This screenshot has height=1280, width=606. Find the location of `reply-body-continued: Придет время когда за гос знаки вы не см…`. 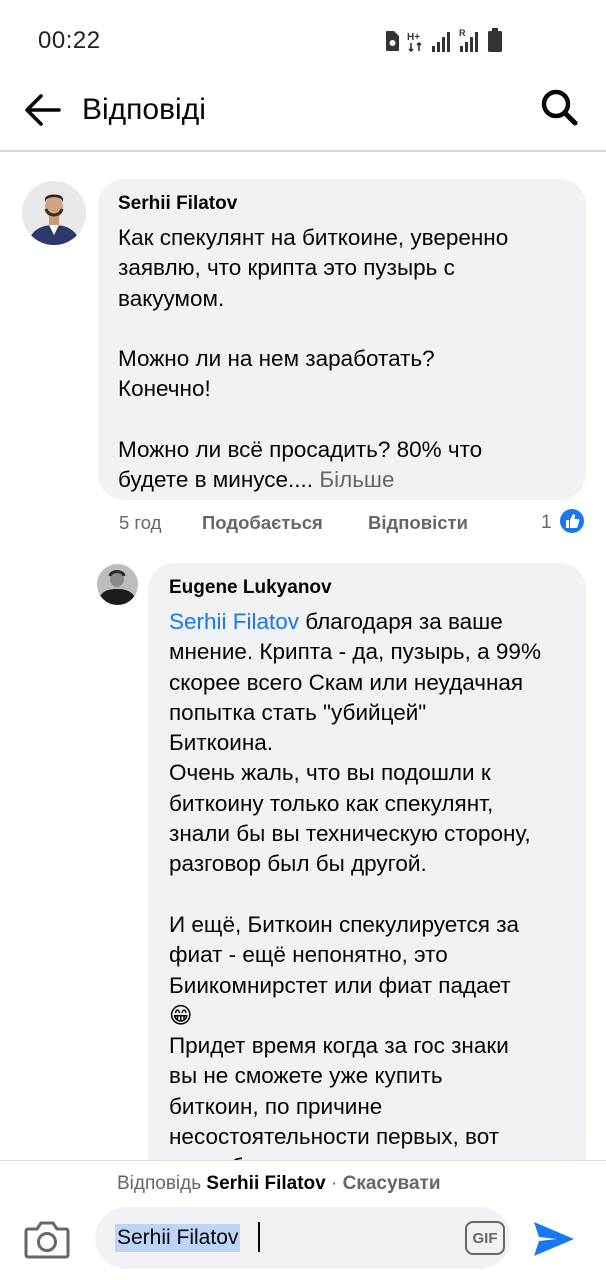

reply-body-continued: Придет время когда за гос знаки вы не см… is located at coordinates (339, 1106).